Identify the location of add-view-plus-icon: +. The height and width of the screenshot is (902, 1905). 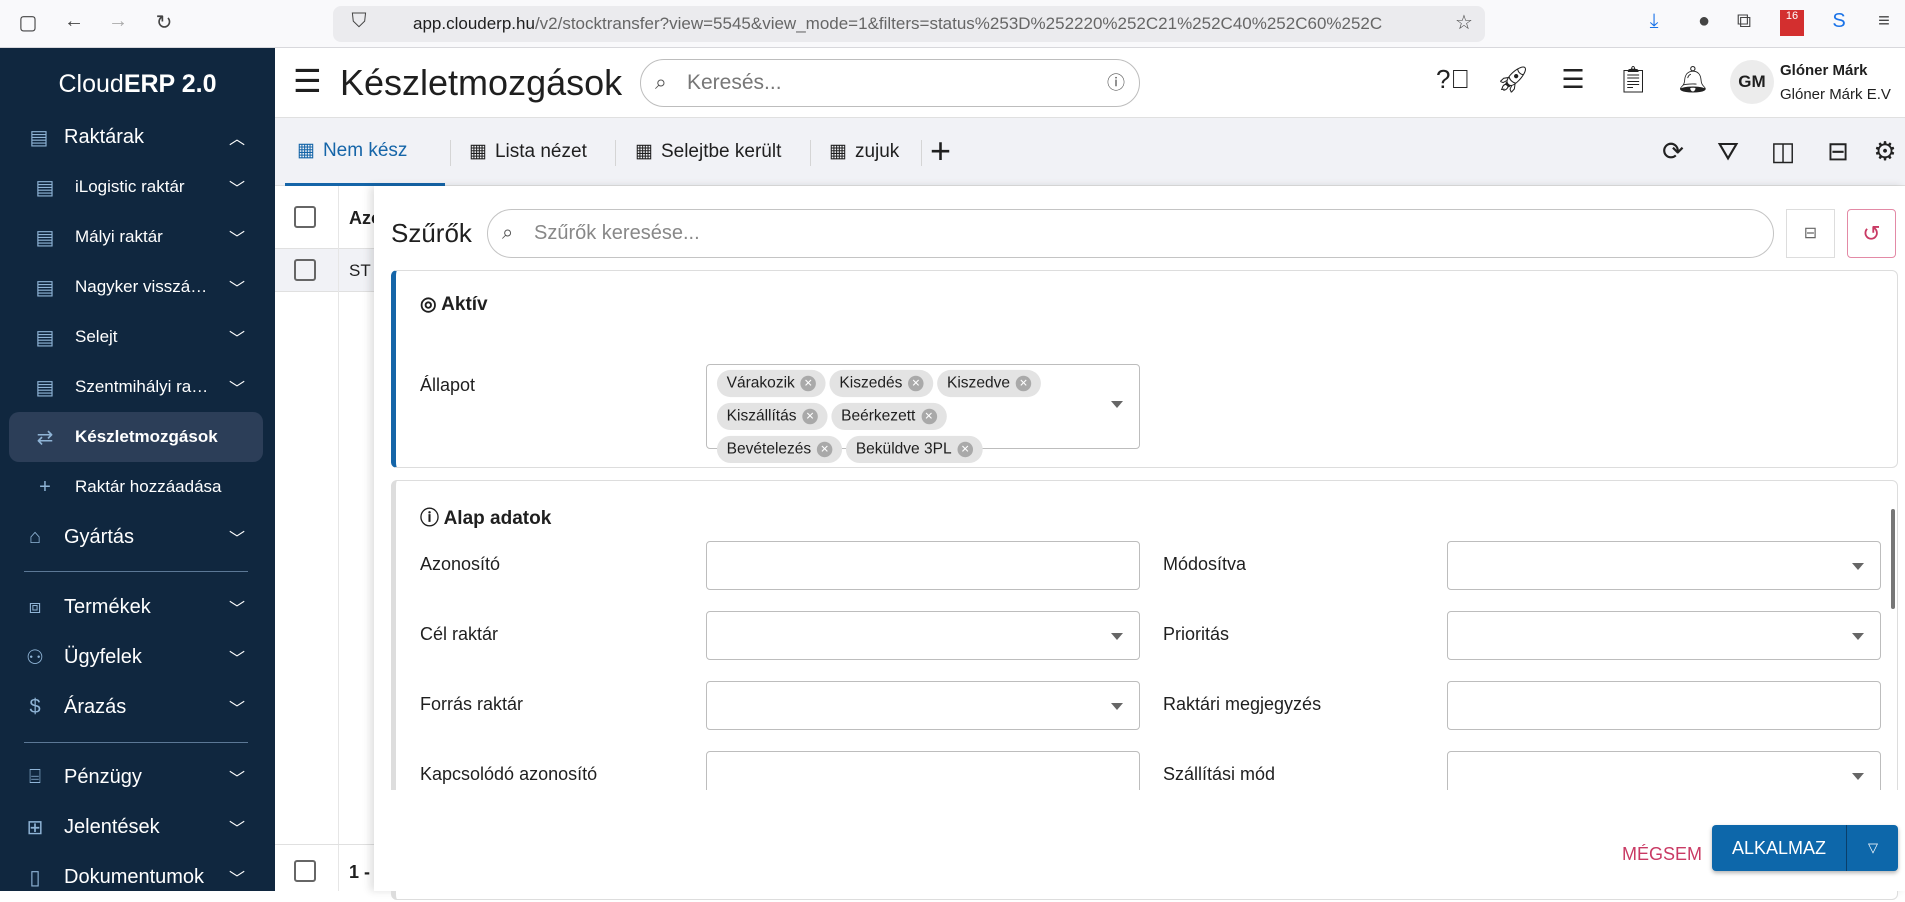
(940, 151).